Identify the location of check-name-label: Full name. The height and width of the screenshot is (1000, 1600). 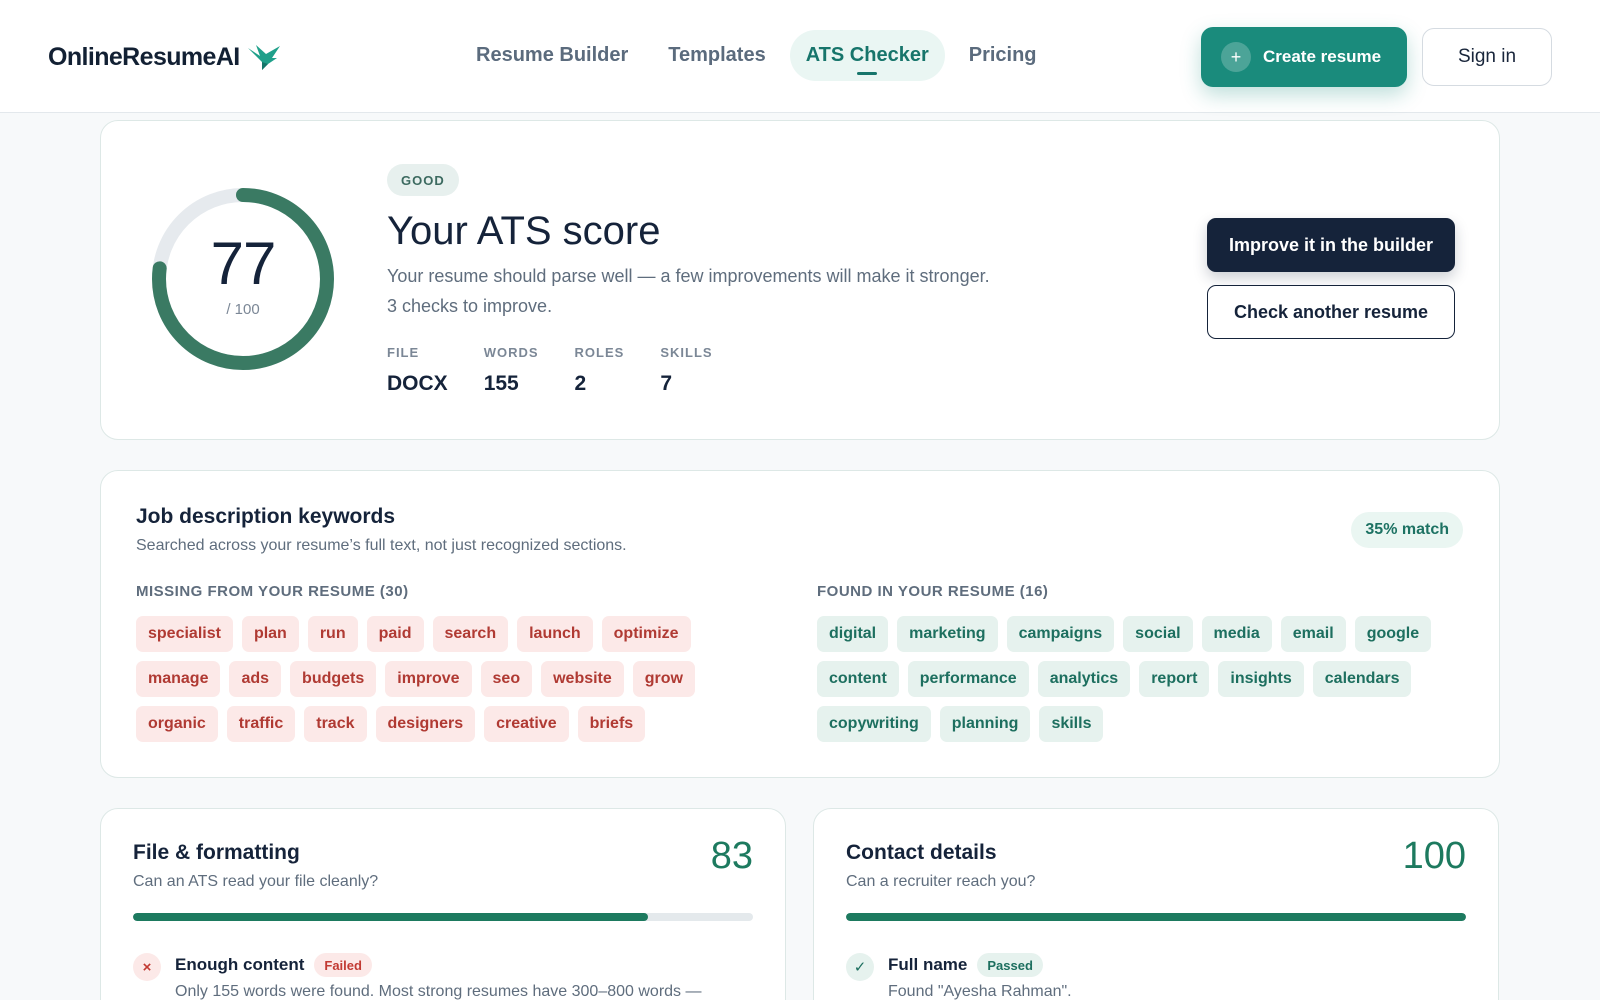
(928, 964).